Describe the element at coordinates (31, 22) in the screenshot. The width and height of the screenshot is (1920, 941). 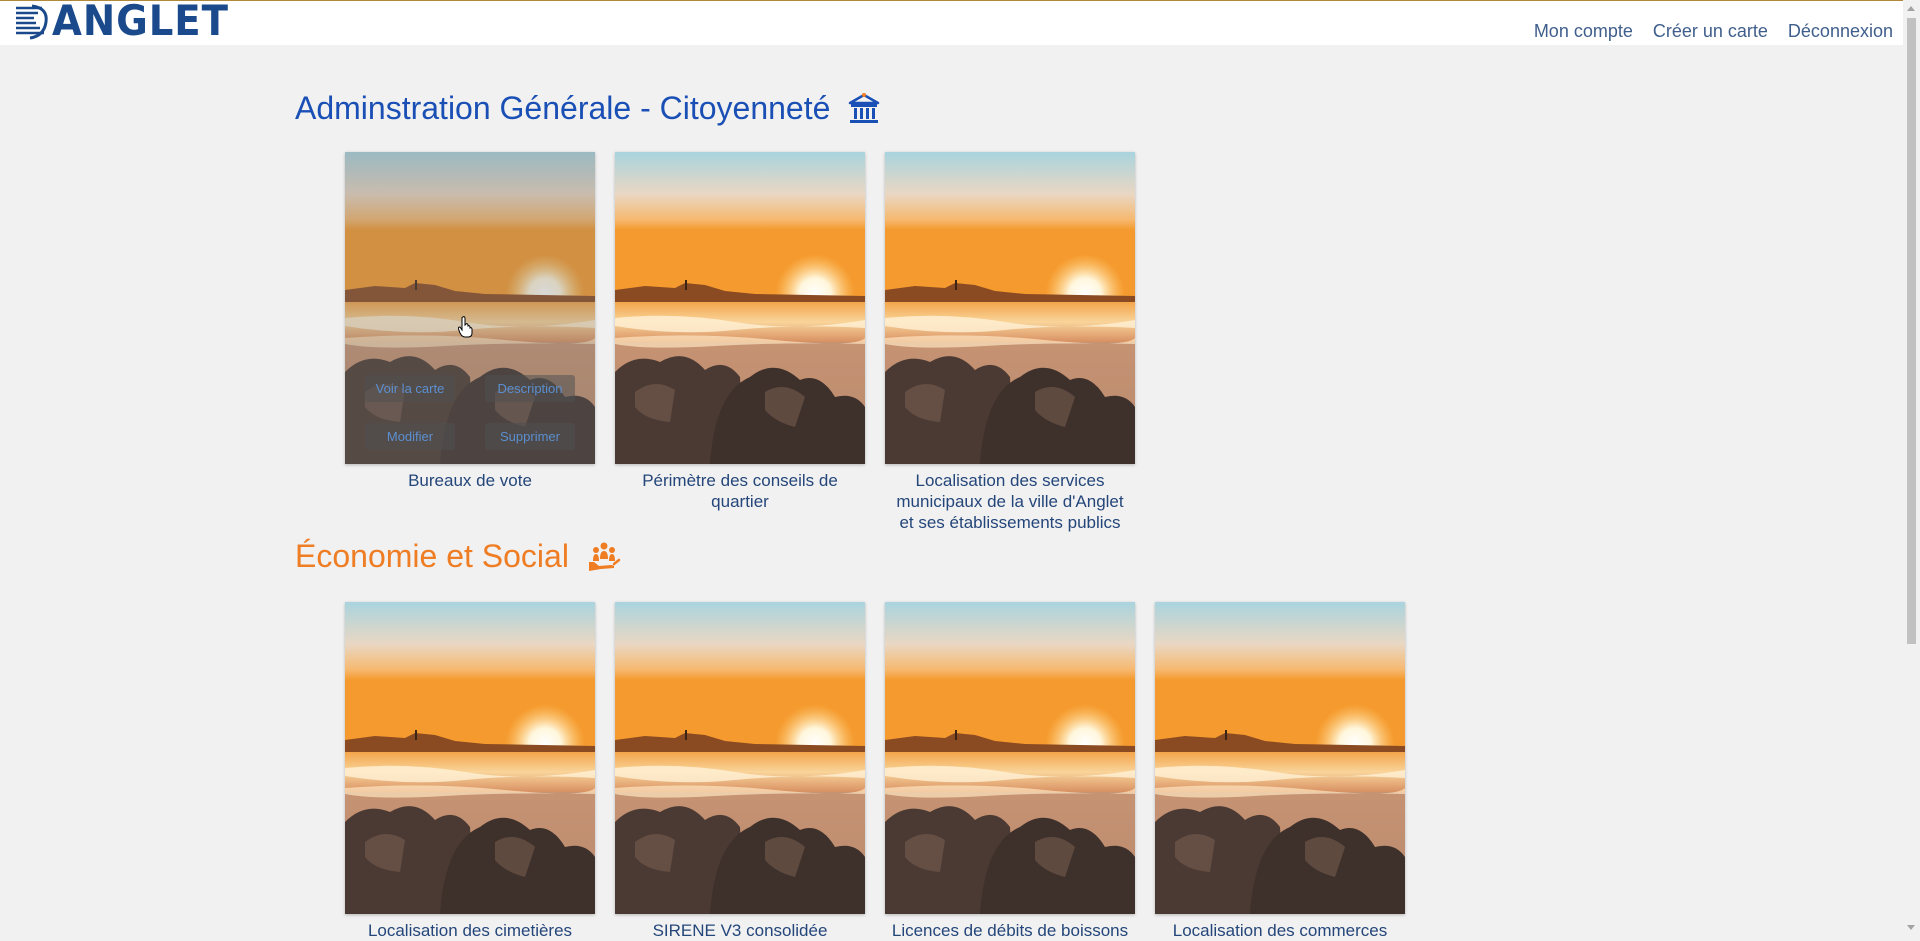
I see `logo-emblem-icon` at that location.